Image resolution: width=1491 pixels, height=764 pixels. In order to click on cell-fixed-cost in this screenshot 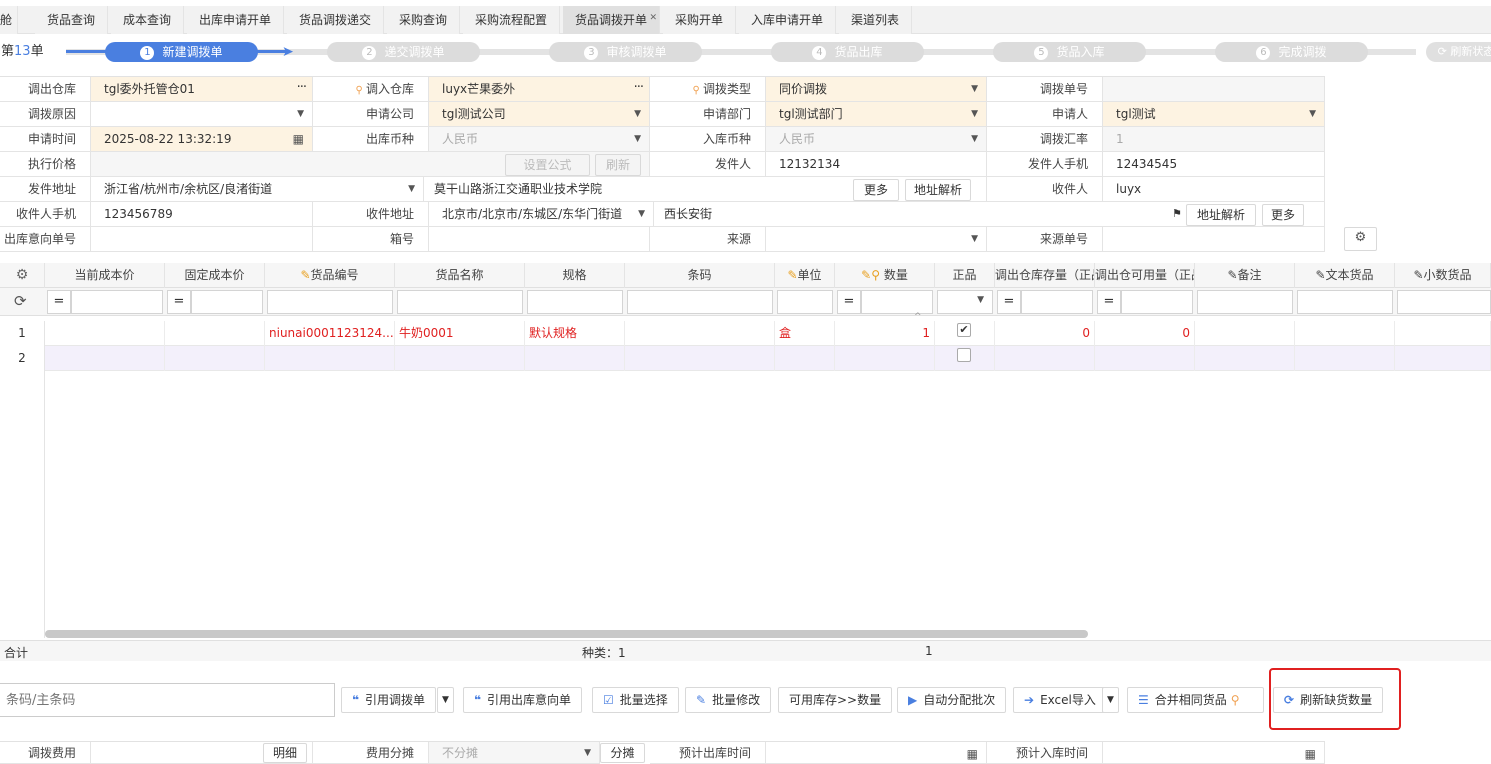, I will do `click(215, 358)`.